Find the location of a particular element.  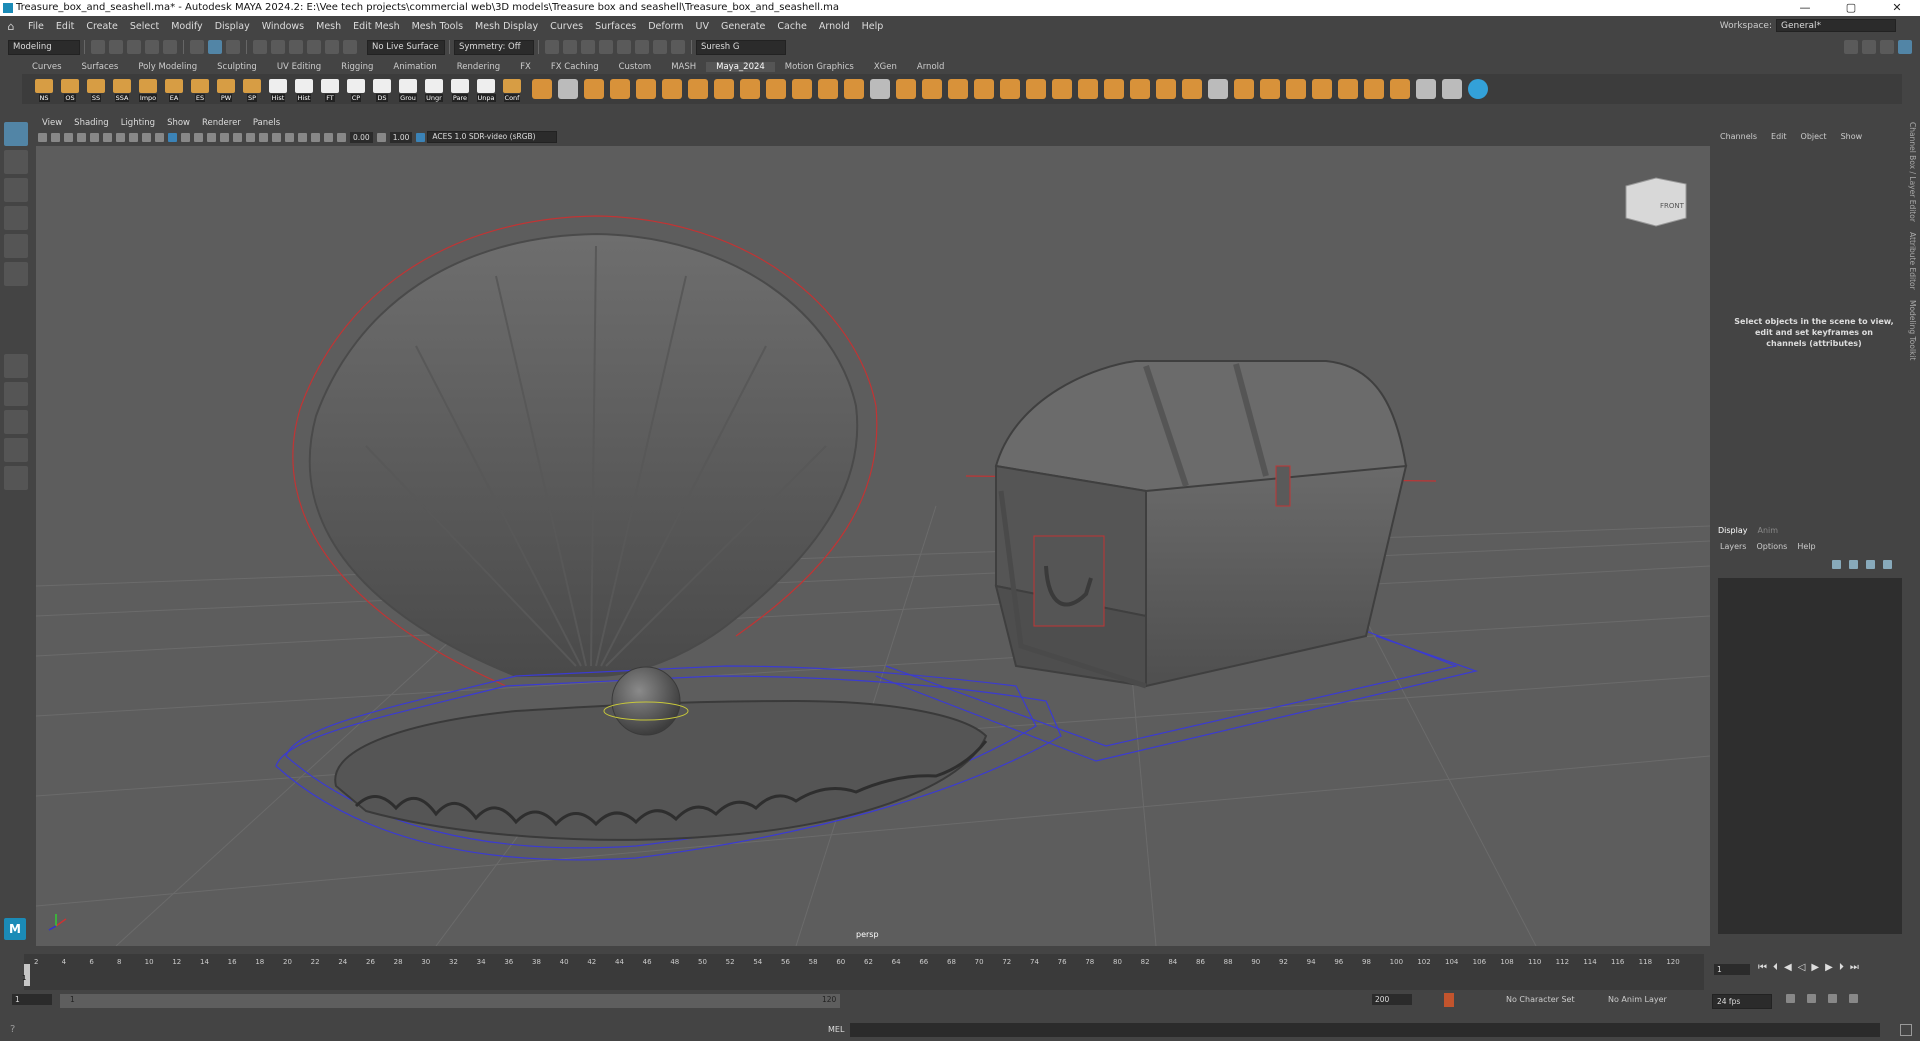

menu-help: Help is located at coordinates (873, 26).